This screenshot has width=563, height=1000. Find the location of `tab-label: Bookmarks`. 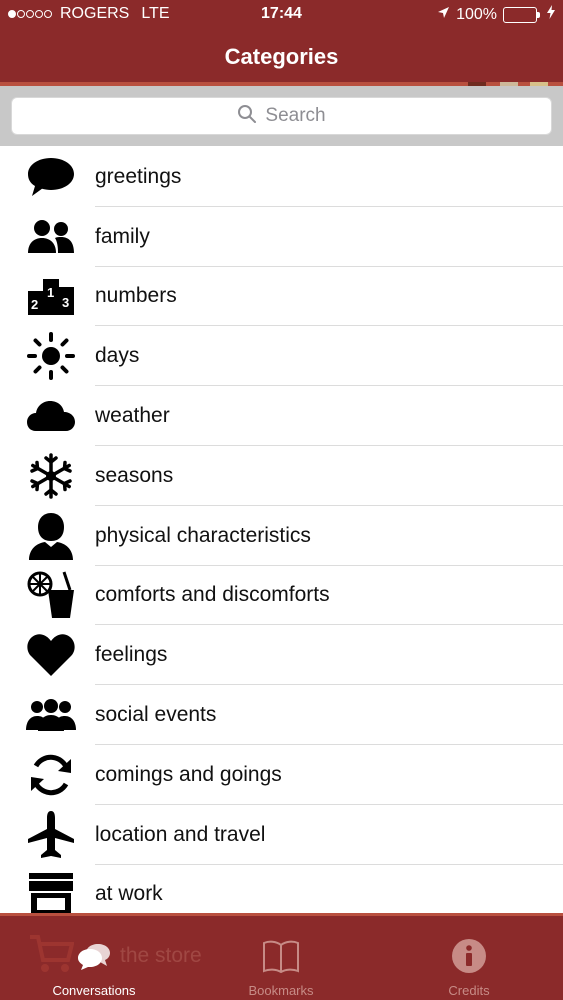

tab-label: Bookmarks is located at coordinates (281, 990).